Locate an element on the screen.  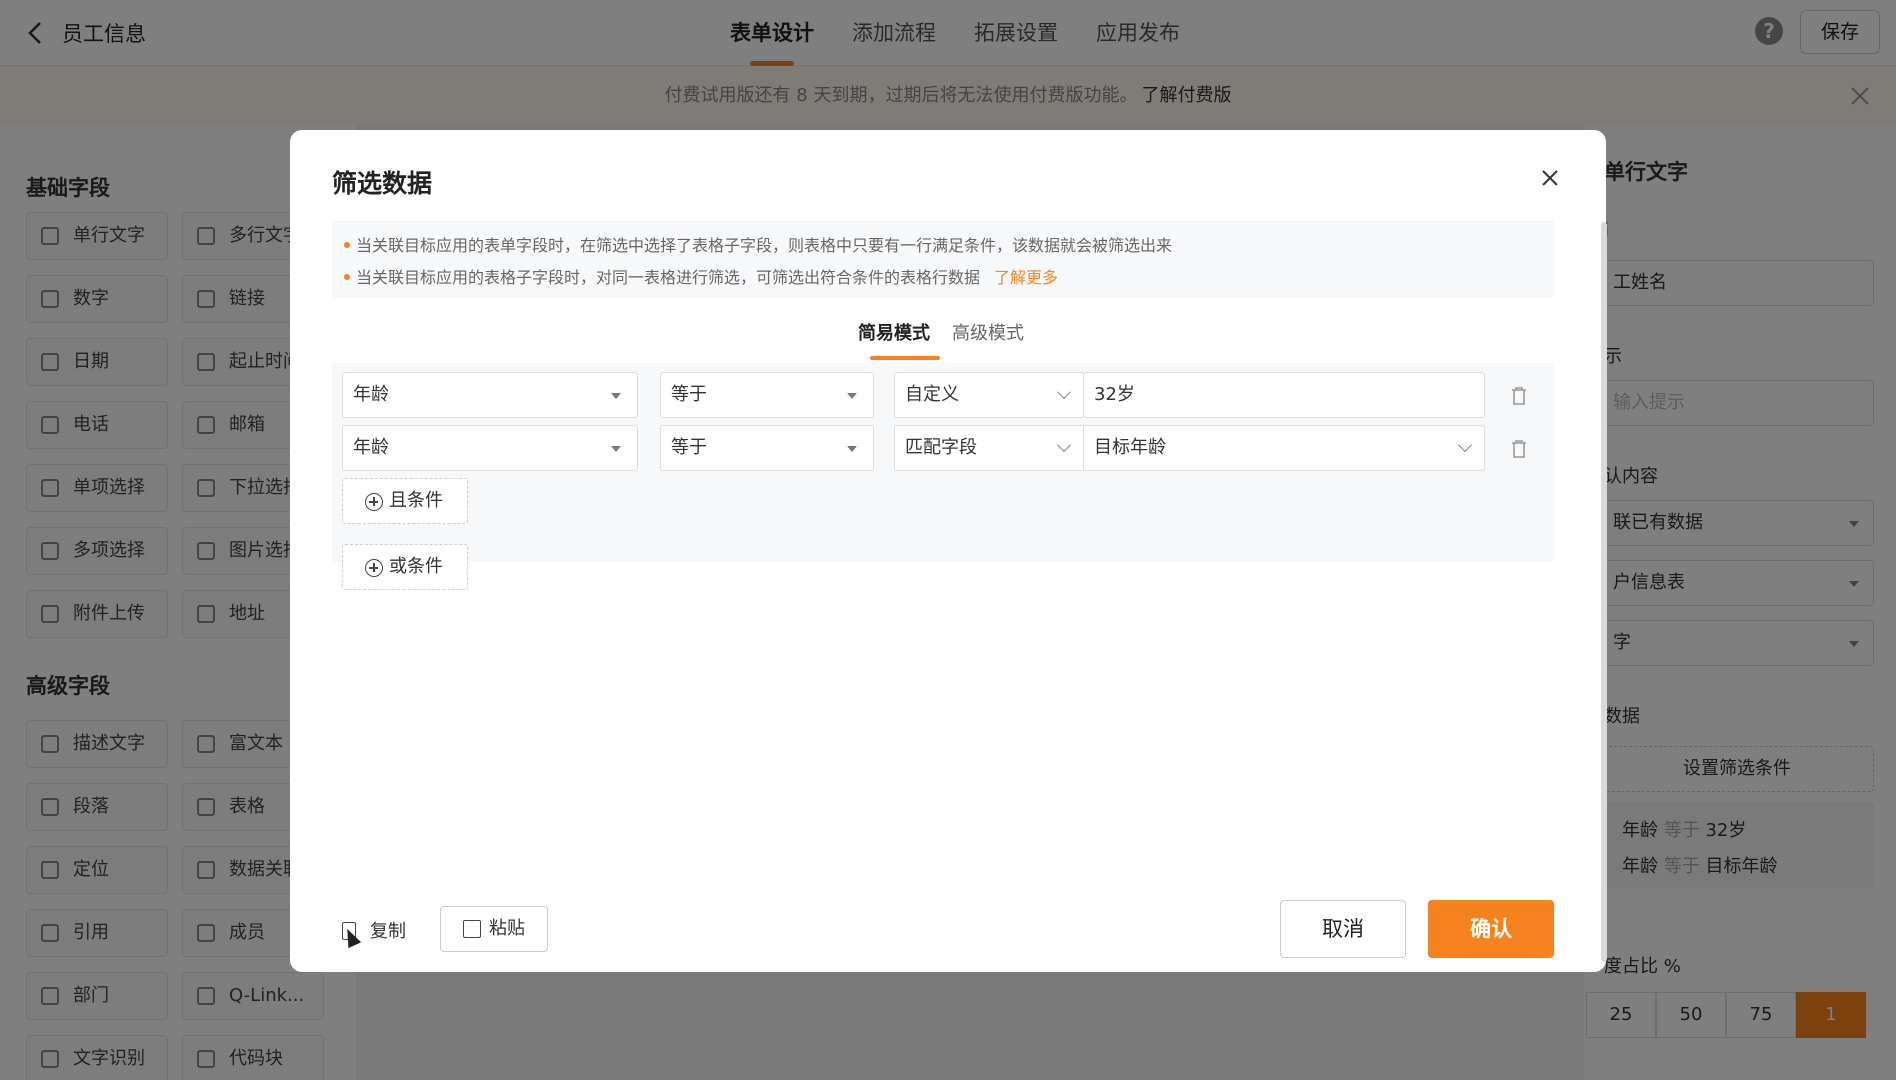
button-label: 且条件 is located at coordinates (416, 500).